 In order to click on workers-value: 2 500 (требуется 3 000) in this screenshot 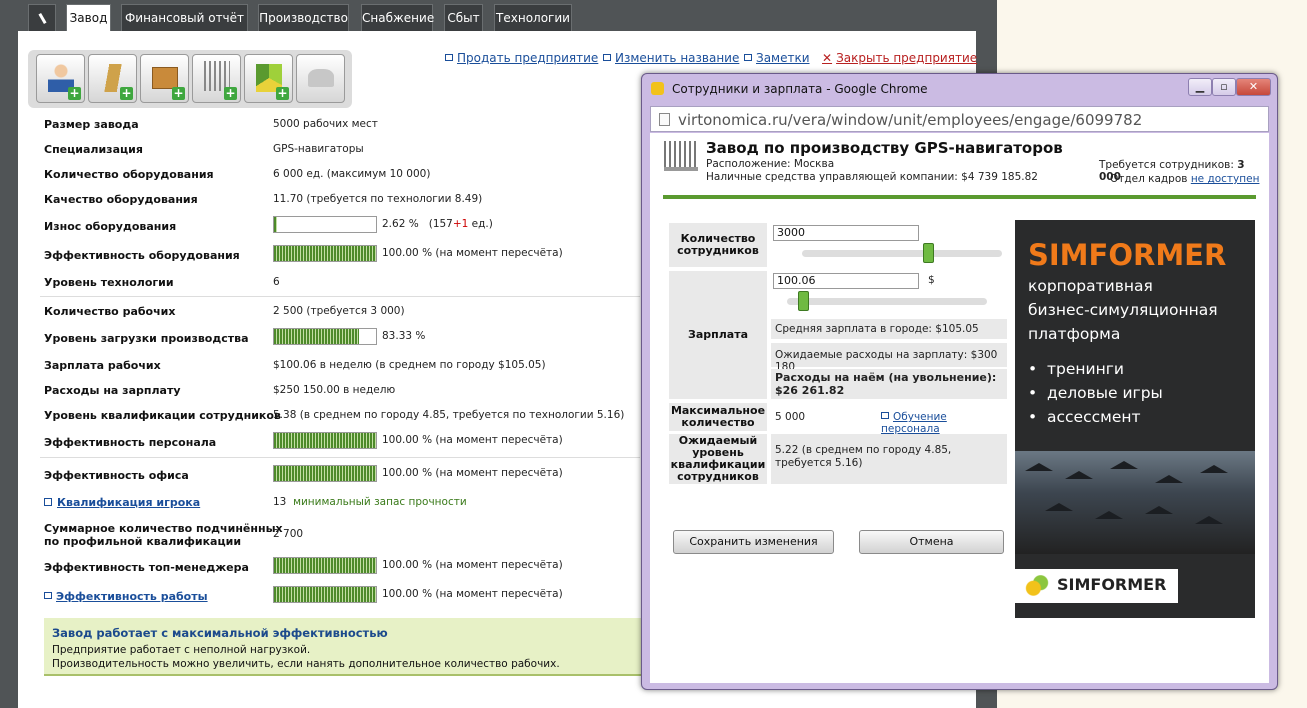, I will do `click(339, 311)`.